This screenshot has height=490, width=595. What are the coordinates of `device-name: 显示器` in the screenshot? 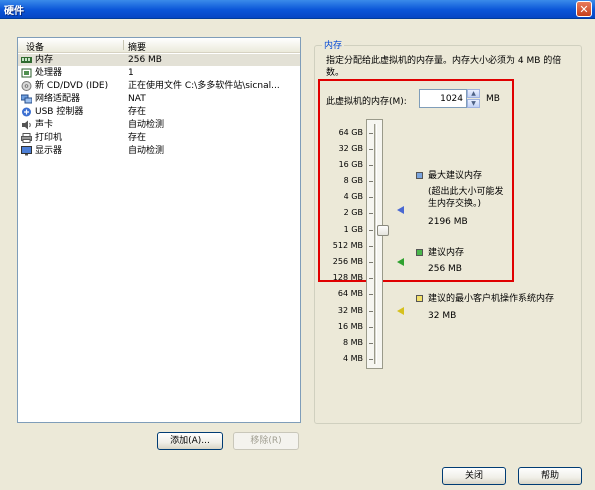 It's located at (49, 151).